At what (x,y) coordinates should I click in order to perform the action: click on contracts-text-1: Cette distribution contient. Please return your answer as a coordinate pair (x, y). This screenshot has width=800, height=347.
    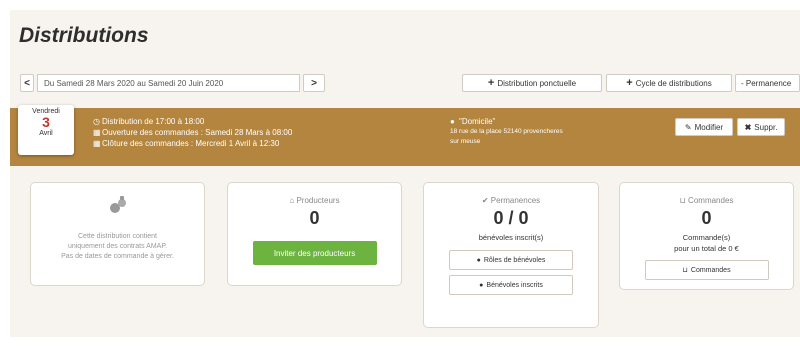
    Looking at the image, I should click on (117, 236).